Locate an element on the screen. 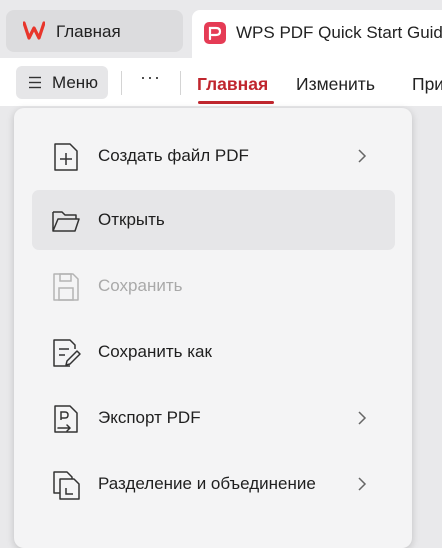  tab-home: Главная is located at coordinates (94, 31).